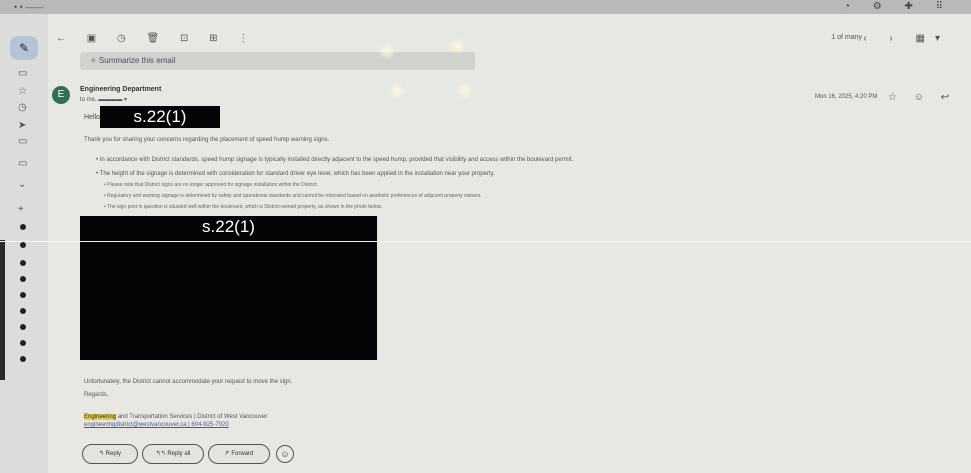 The height and width of the screenshot is (473, 971). I want to click on sender-avatar: E, so click(61, 95).